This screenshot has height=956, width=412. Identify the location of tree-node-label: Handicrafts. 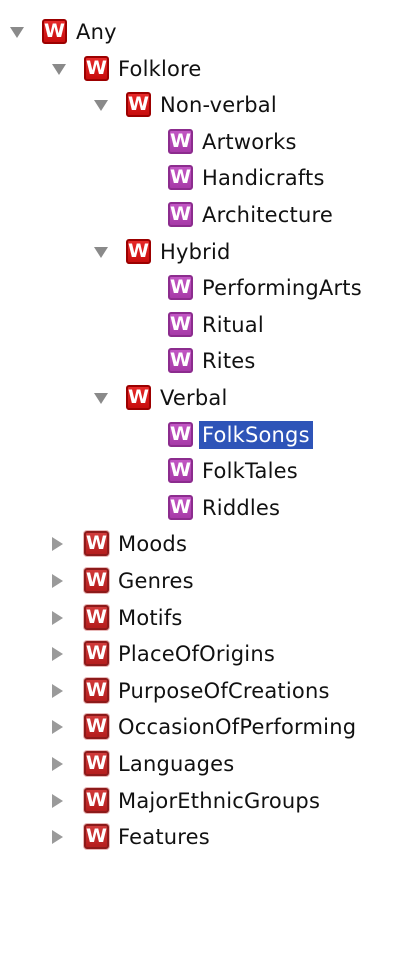
(263, 178).